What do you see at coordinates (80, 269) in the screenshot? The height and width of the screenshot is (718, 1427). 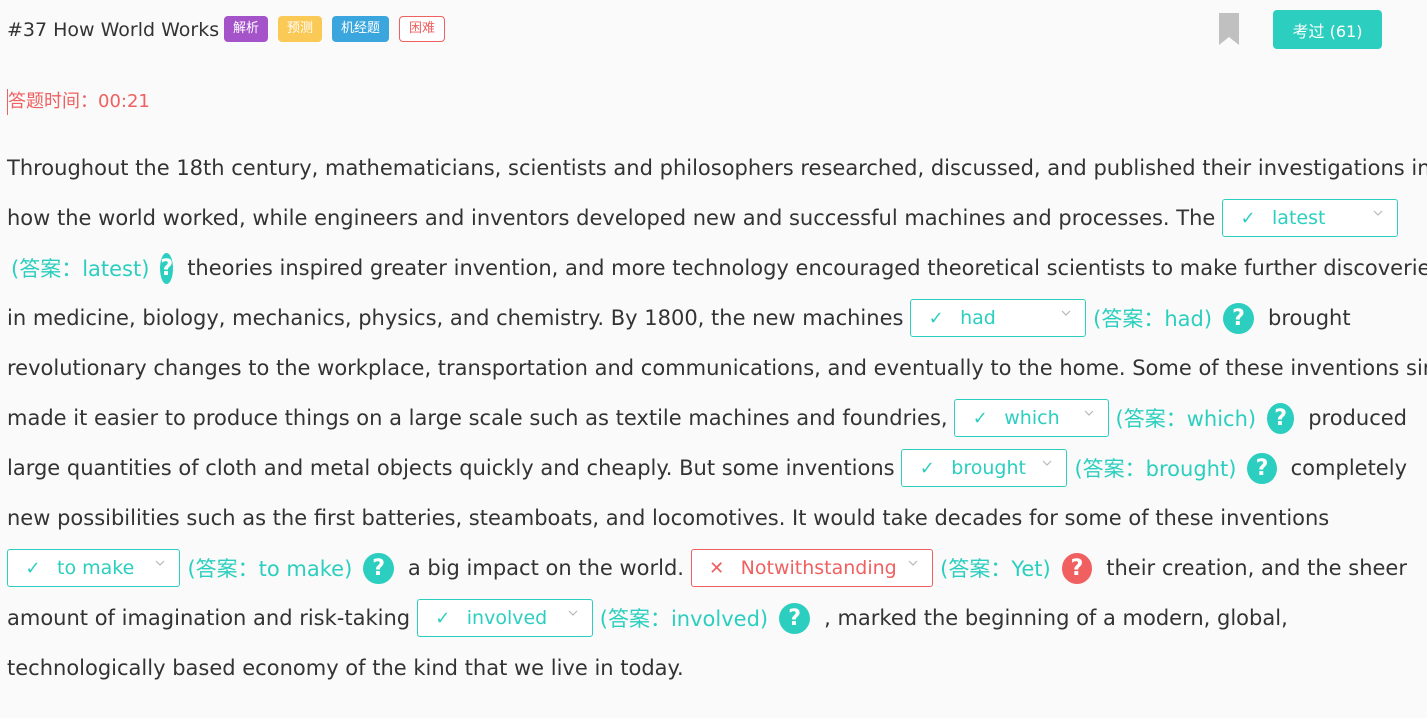 I see `correct-answer-label: (答案：latest)` at bounding box center [80, 269].